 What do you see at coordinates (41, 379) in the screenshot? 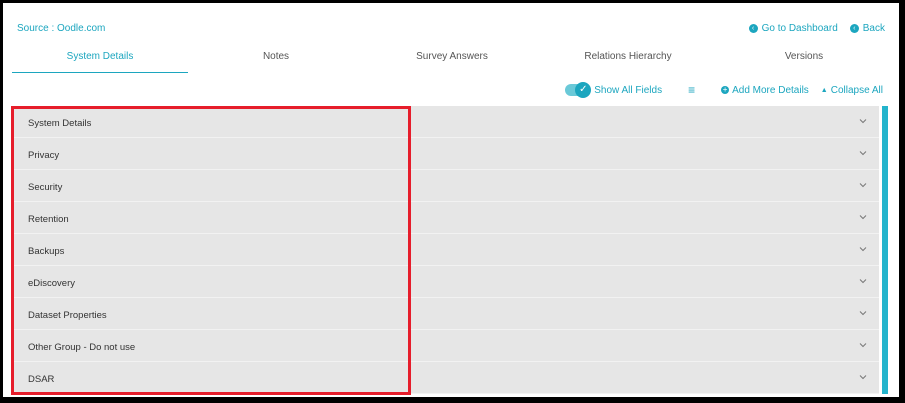
I see `section-label: DSAR` at bounding box center [41, 379].